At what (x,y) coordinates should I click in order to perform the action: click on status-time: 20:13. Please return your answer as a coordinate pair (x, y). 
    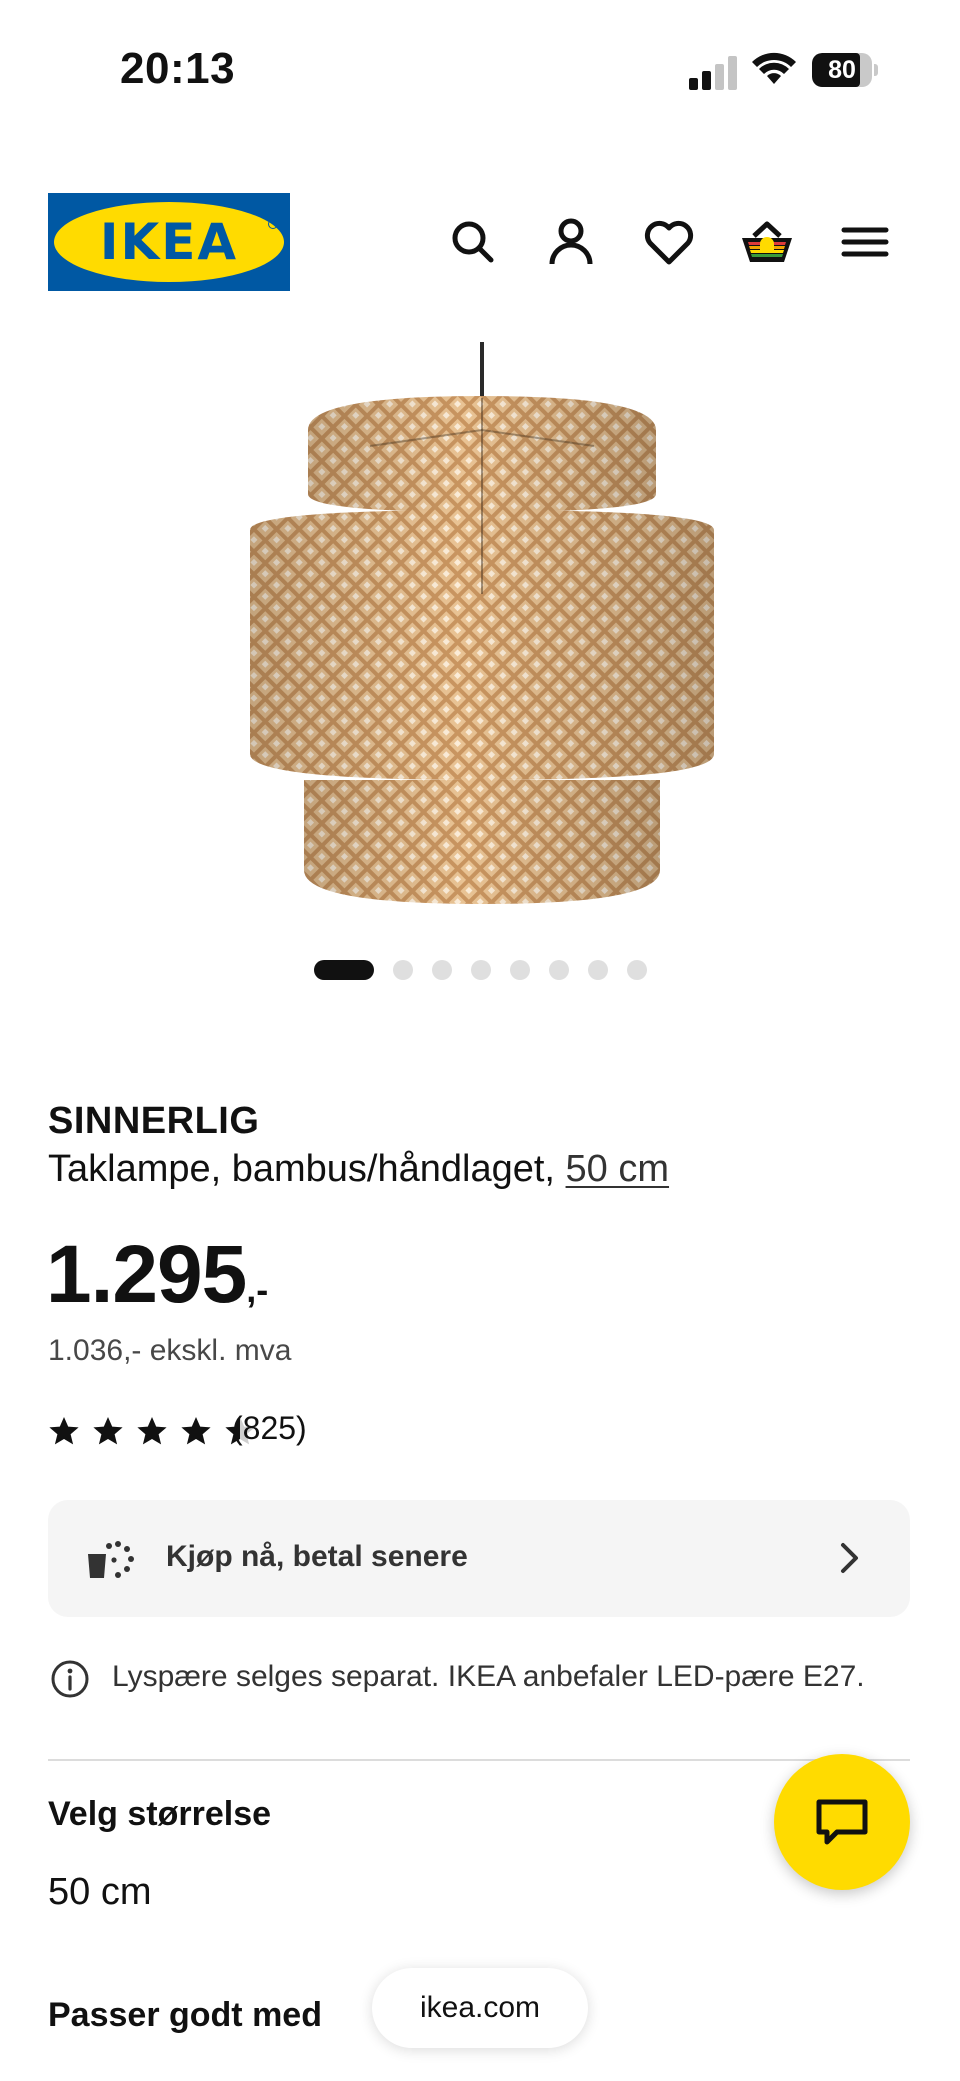
    Looking at the image, I should click on (178, 68).